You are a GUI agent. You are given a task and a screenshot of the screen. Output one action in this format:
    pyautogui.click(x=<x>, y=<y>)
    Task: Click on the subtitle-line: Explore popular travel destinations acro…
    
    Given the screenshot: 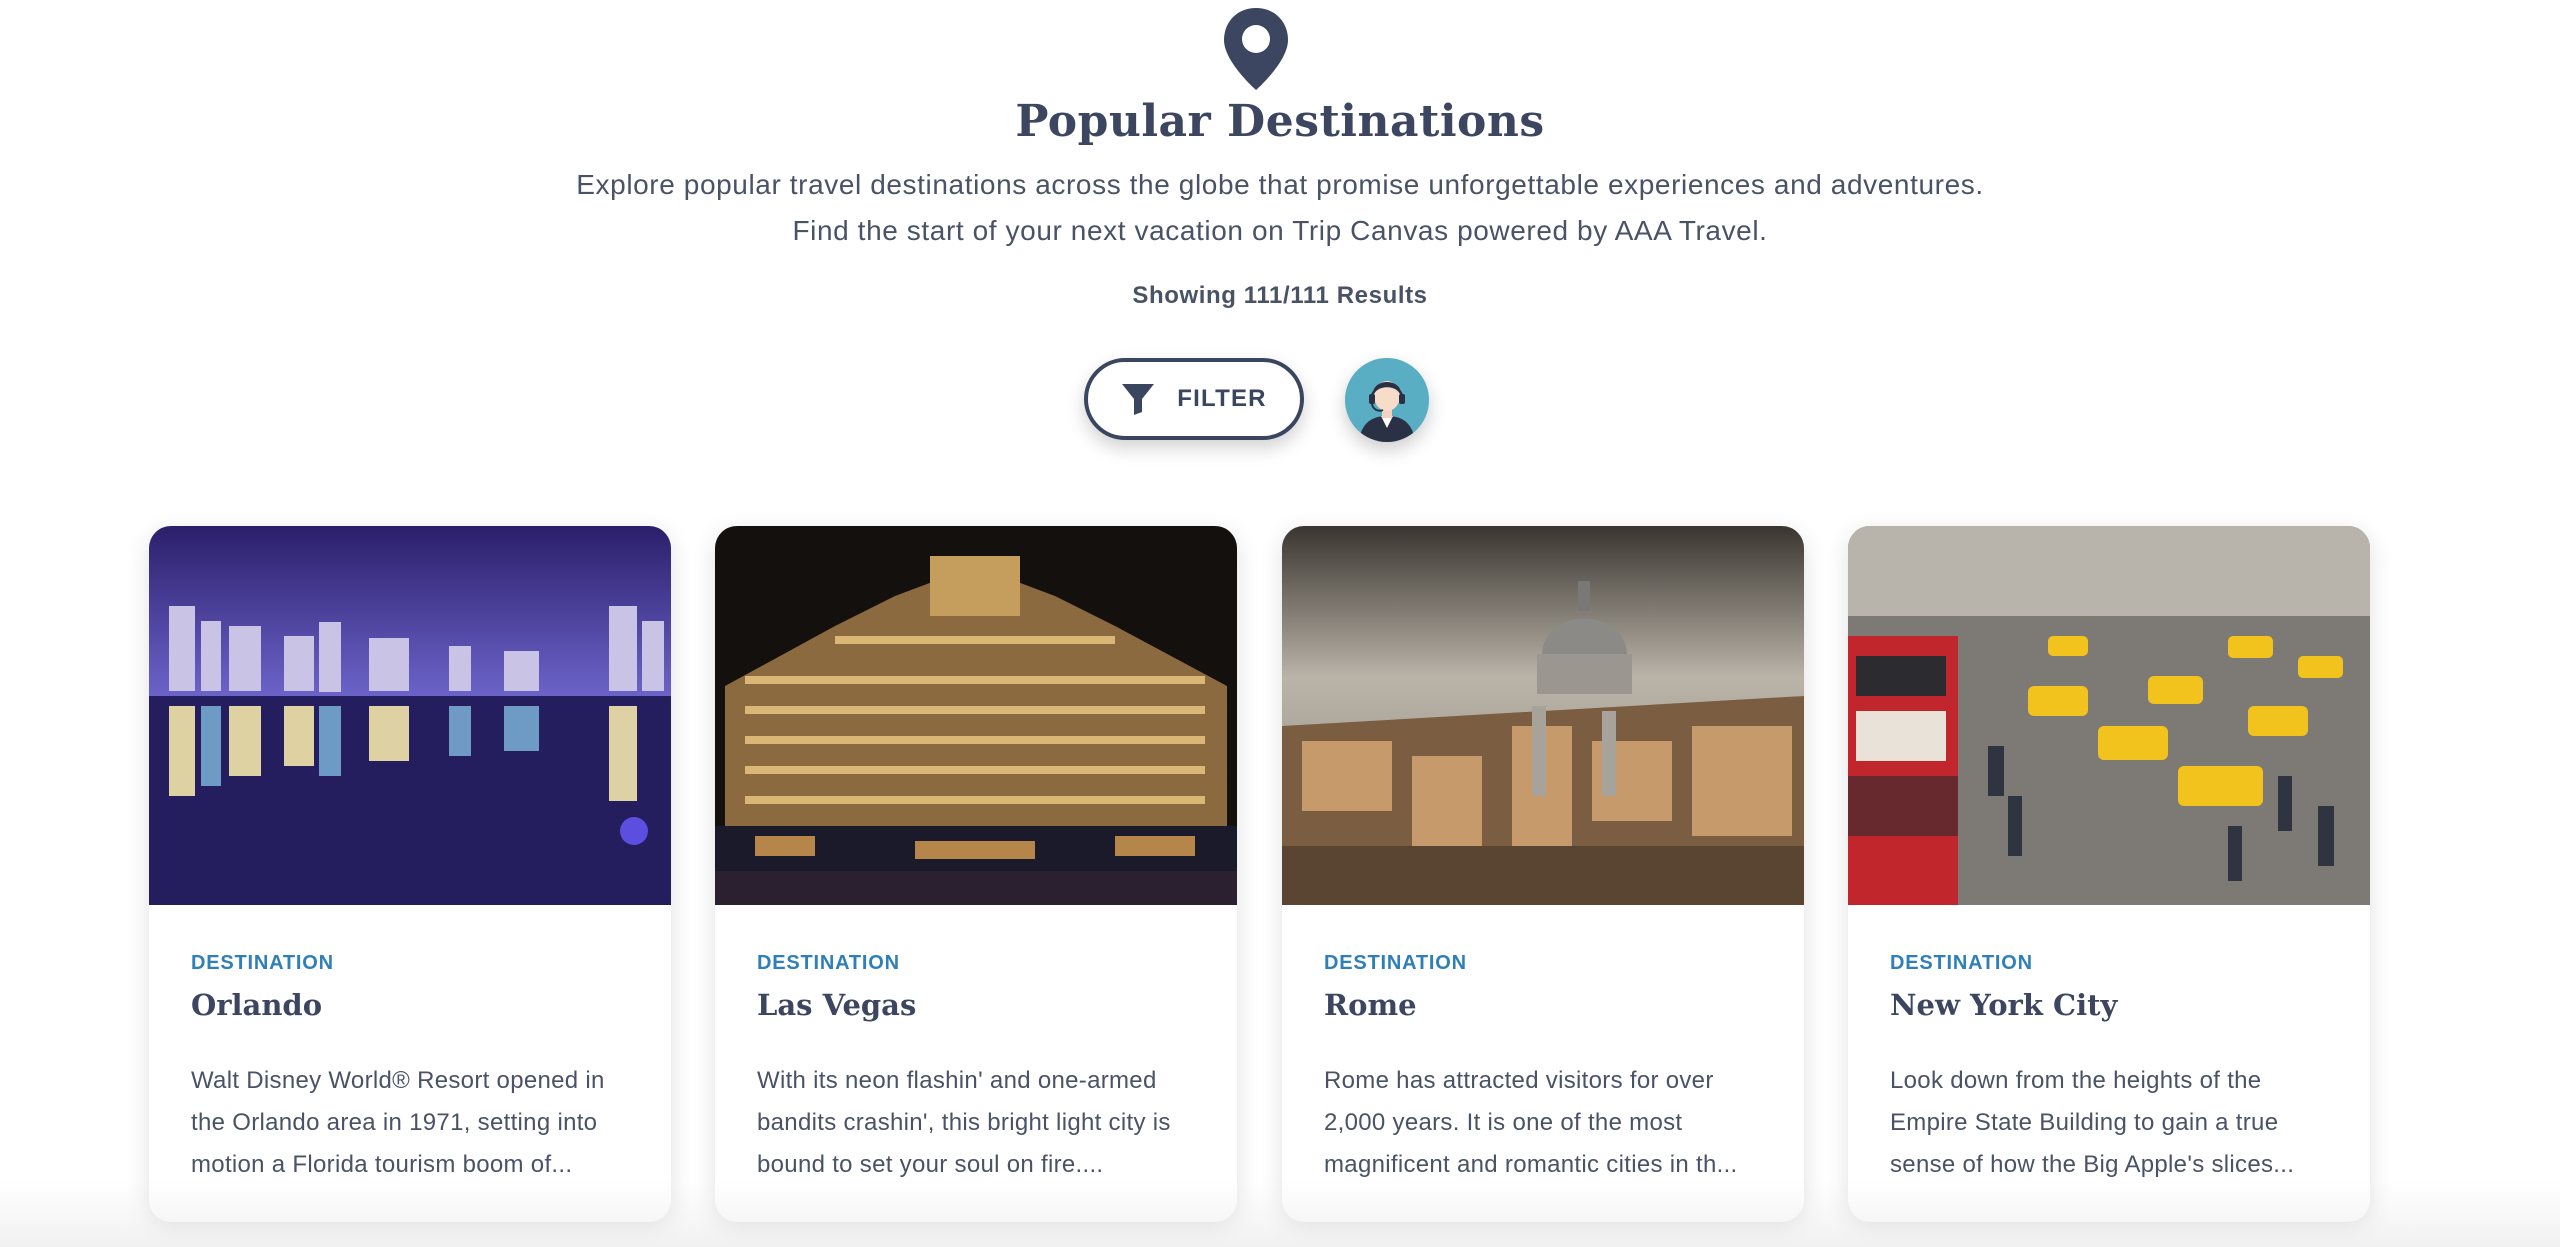 What is the action you would take?
    pyautogui.click(x=1280, y=184)
    